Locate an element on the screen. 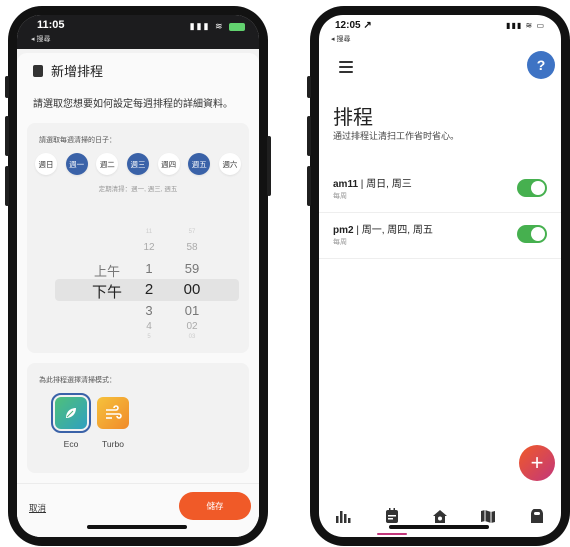 This screenshot has width=570, height=547. page-title: 排程 is located at coordinates (353, 118).